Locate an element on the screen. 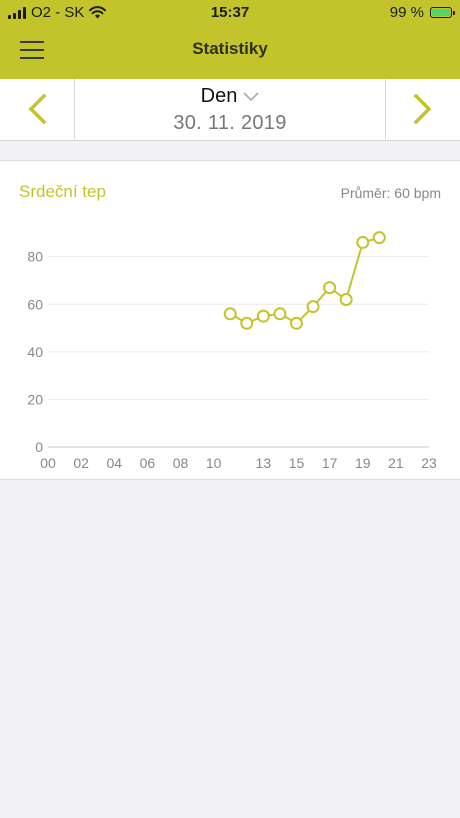 This screenshot has height=818, width=460. battery-label: 99 % is located at coordinates (406, 12).